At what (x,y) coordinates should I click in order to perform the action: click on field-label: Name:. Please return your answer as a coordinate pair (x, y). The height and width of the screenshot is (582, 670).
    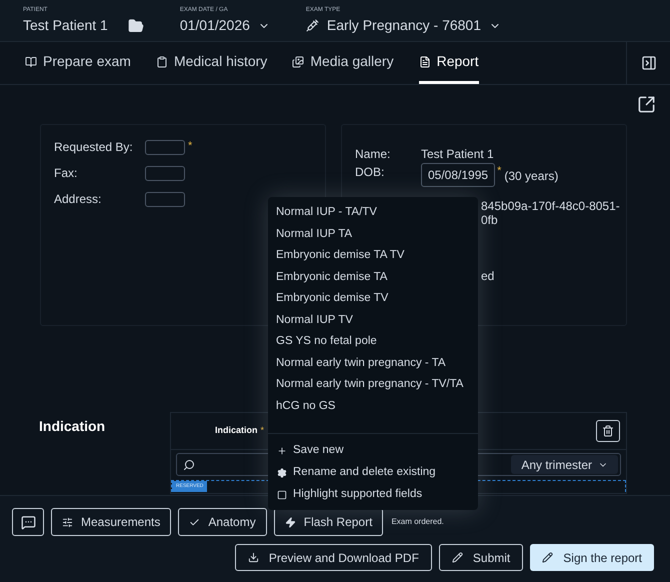
    Looking at the image, I should click on (373, 154).